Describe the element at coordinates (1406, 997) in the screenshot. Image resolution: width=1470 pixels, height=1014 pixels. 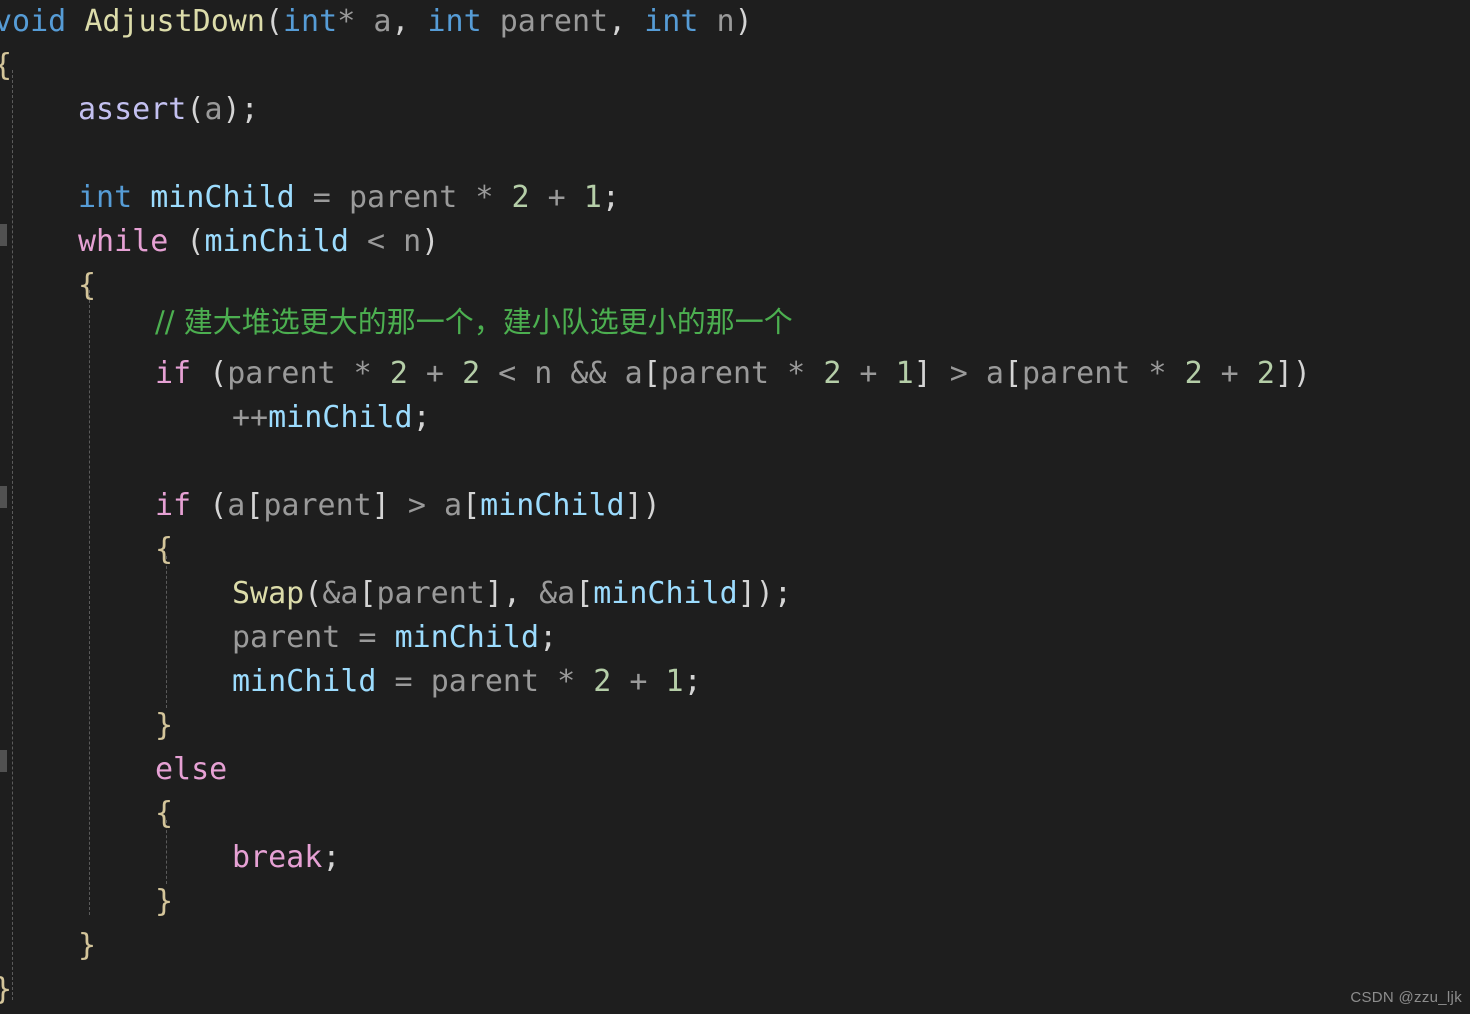
I see `csdn-watermark: CSDN @zzu_ljk` at that location.